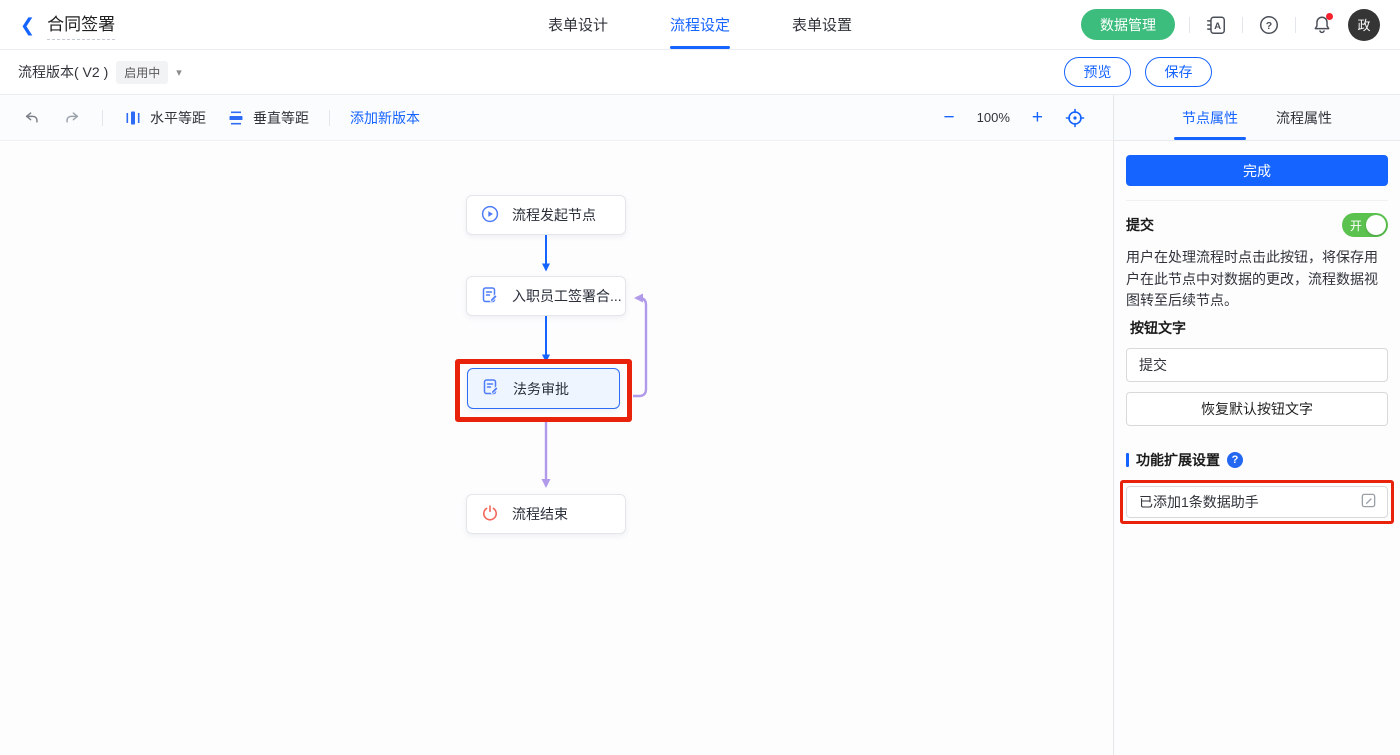 This screenshot has height=755, width=1400. Describe the element at coordinates (554, 215) in the screenshot. I see `node-label: 流程发起节点` at that location.